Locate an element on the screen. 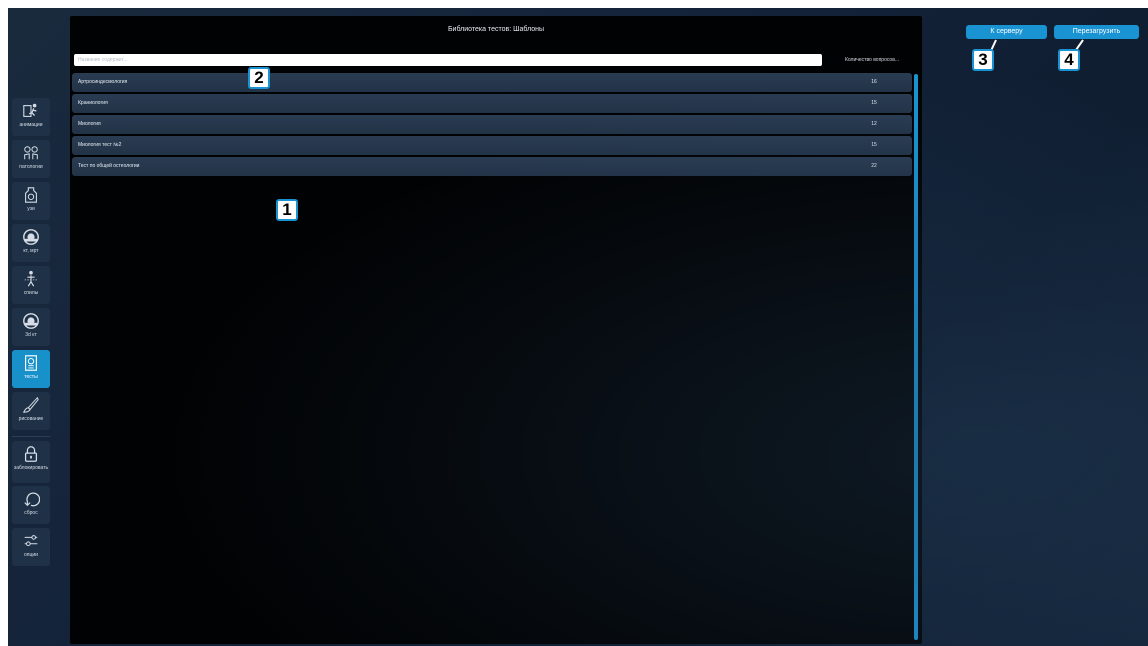 This screenshot has width=1148, height=646. sidebar-item-label: 3d кт is located at coordinates (31, 335).